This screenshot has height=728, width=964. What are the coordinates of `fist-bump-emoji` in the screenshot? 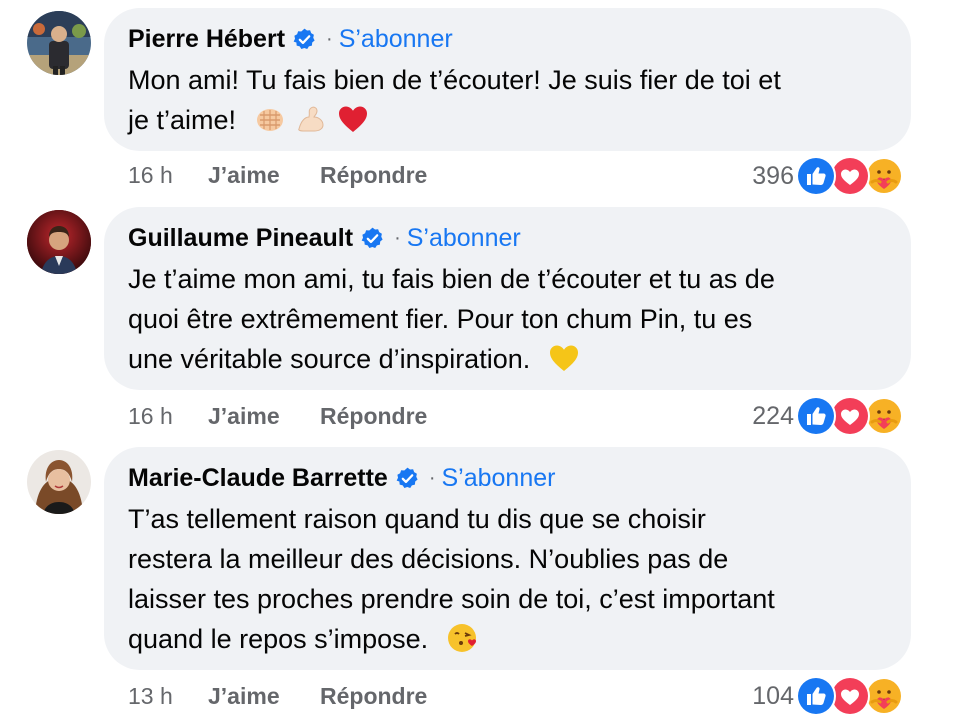 It's located at (270, 119).